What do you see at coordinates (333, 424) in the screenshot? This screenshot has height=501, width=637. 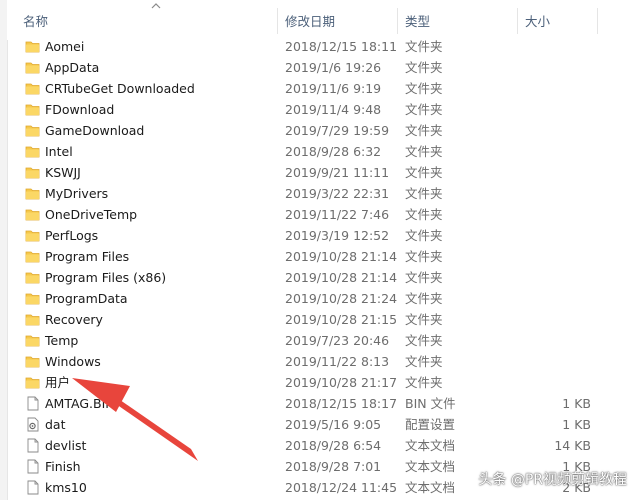 I see `file-modified-date: 2019/5/16 9:05` at bounding box center [333, 424].